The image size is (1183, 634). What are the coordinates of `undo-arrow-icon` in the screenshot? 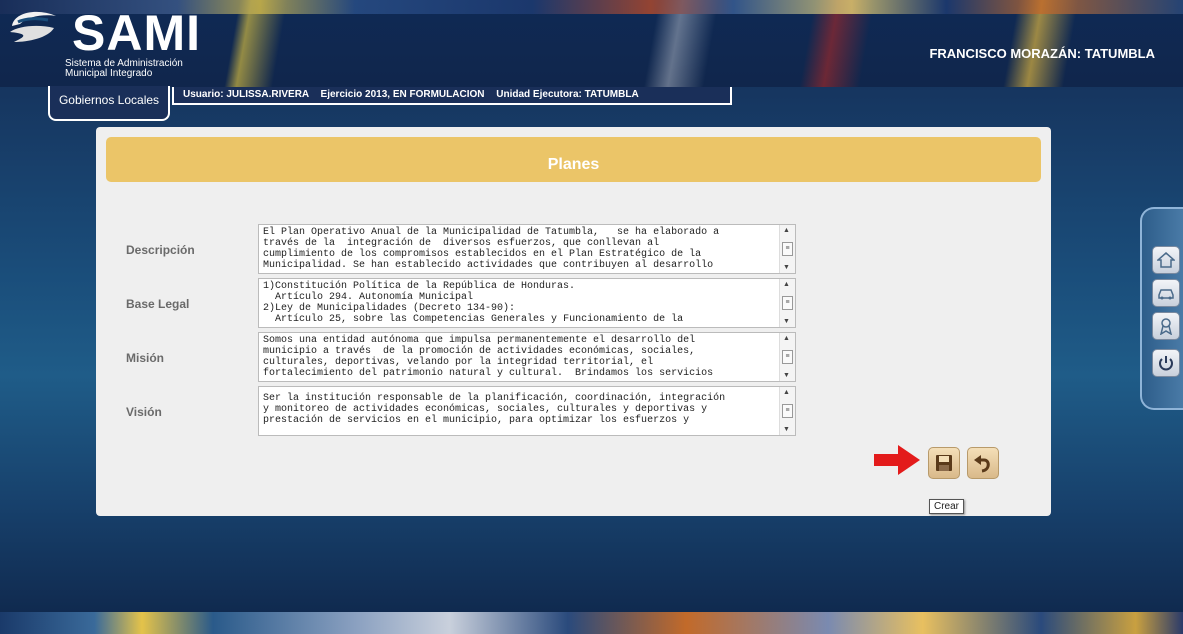 It's located at (982, 464).